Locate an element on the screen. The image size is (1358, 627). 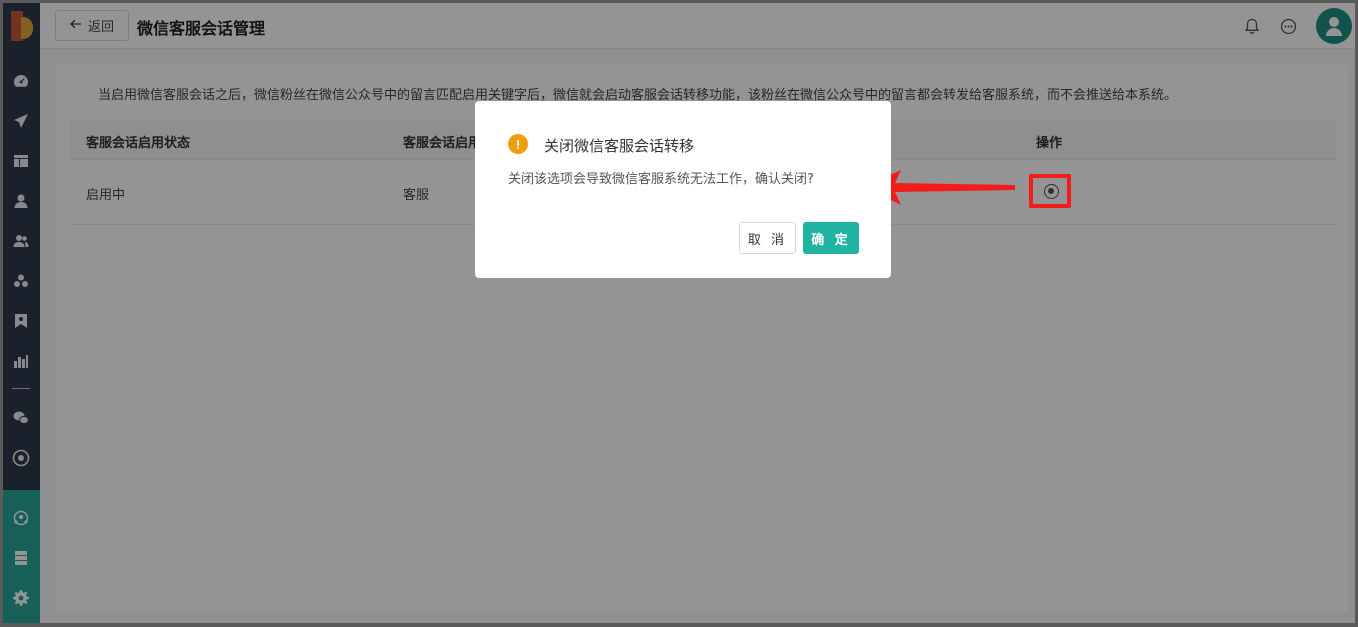
cancel-button: 取 消 is located at coordinates (767, 238).